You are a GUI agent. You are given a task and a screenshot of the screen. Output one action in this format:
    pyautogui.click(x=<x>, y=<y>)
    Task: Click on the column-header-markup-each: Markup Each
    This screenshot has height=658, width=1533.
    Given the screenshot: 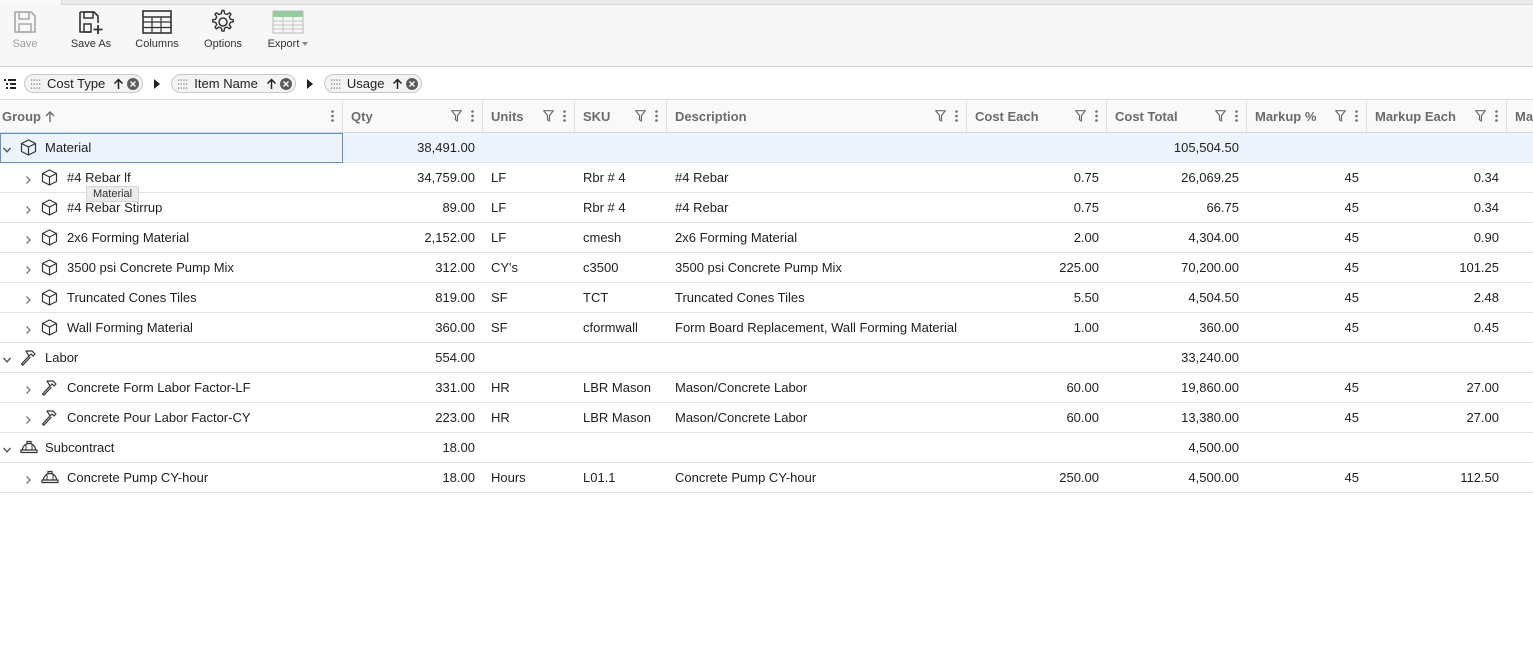 What is the action you would take?
    pyautogui.click(x=1437, y=116)
    